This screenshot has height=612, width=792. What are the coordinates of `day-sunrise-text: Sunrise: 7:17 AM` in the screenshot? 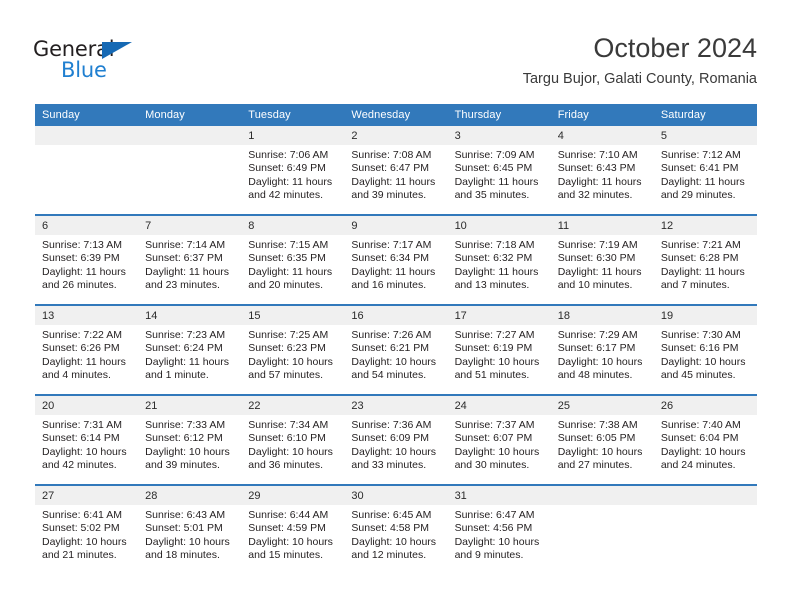 It's located at (391, 245).